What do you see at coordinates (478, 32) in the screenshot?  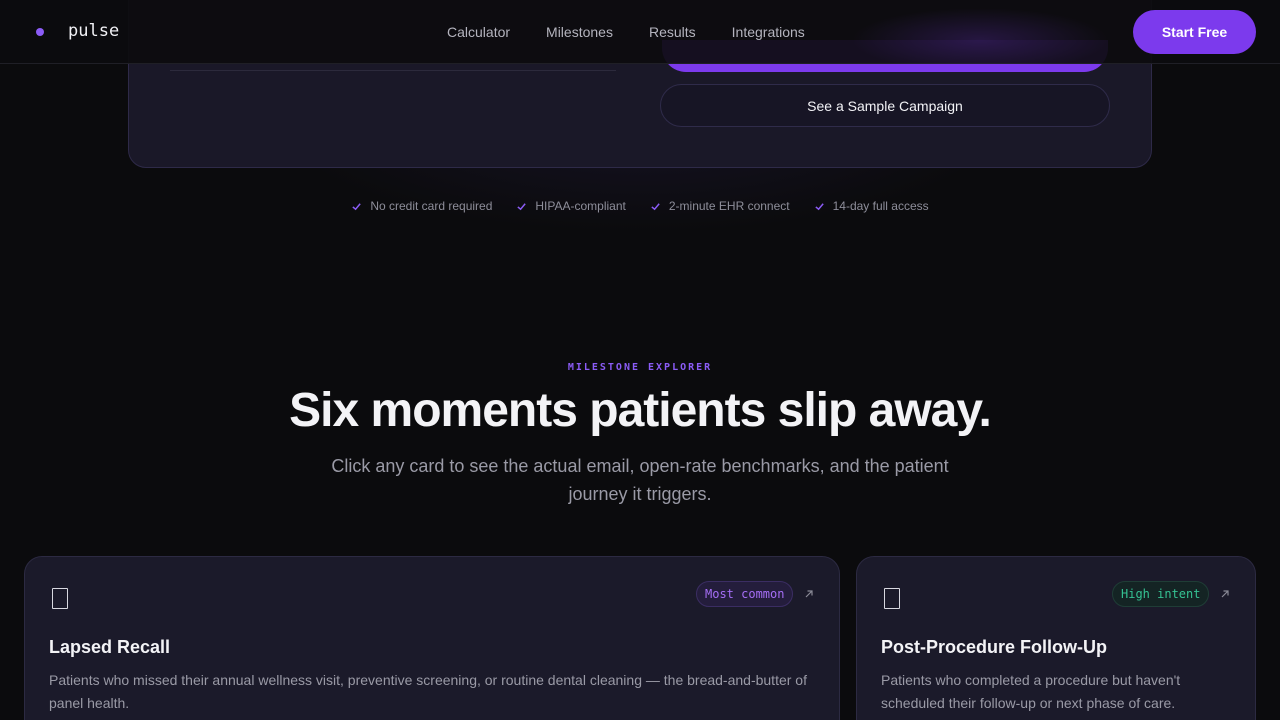 I see `nav-link-calculator: Calculator` at bounding box center [478, 32].